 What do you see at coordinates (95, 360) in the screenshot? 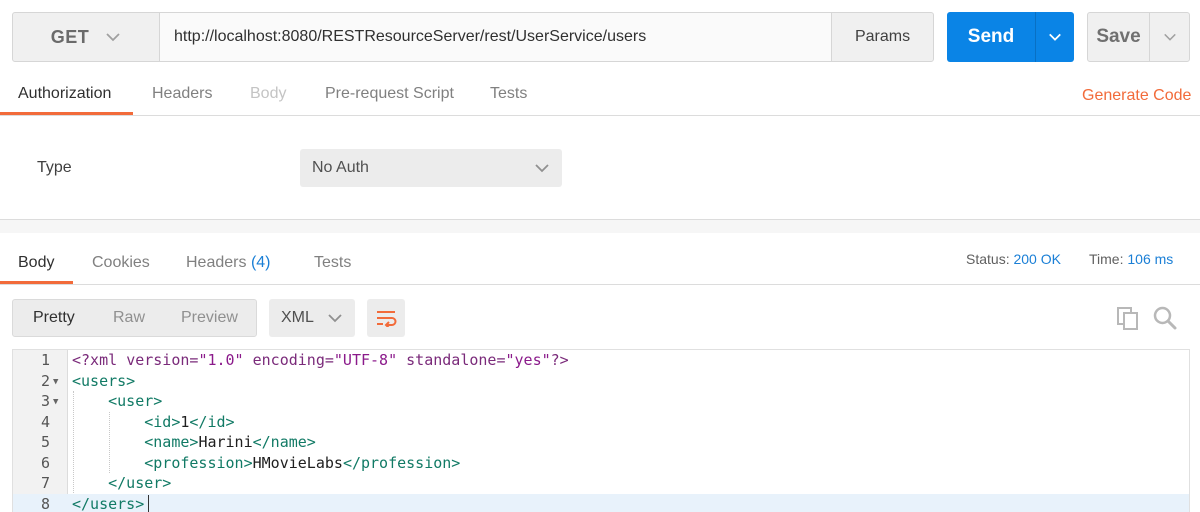
I see `xml-decl-open: <?xml` at bounding box center [95, 360].